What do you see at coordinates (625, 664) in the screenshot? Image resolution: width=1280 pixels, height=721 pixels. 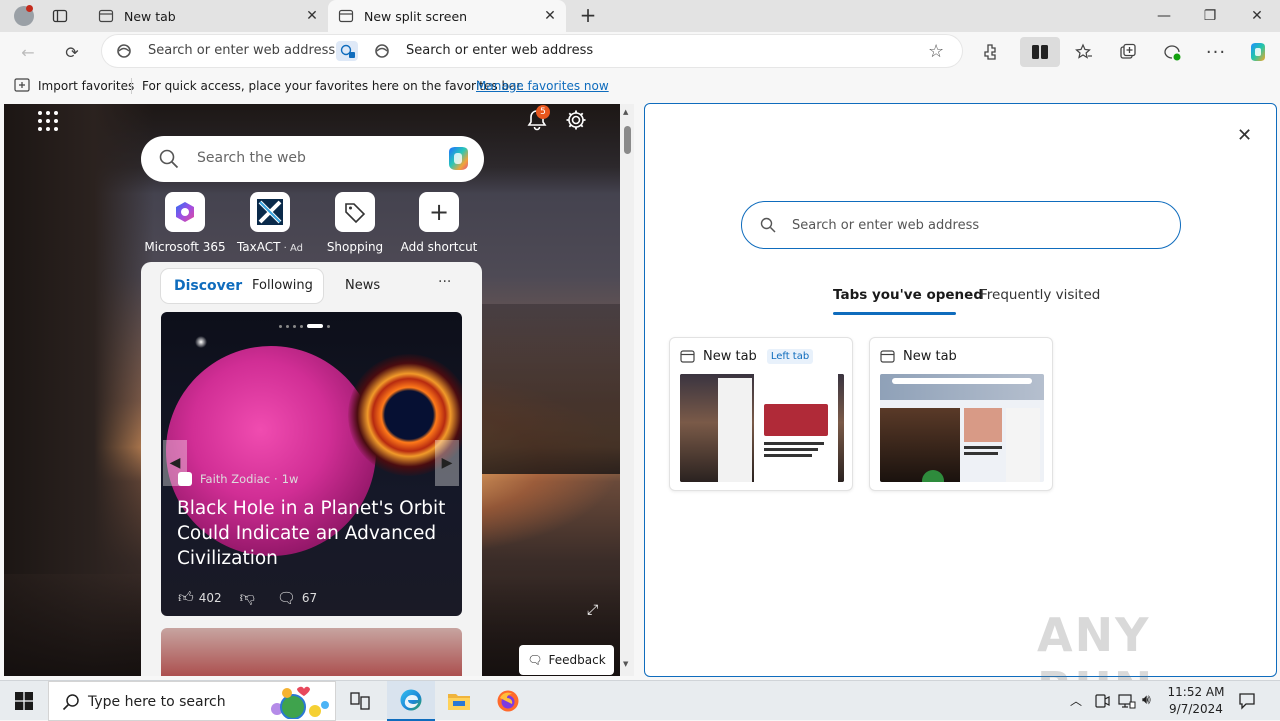 I see `scroll-down-icon: ▼` at bounding box center [625, 664].